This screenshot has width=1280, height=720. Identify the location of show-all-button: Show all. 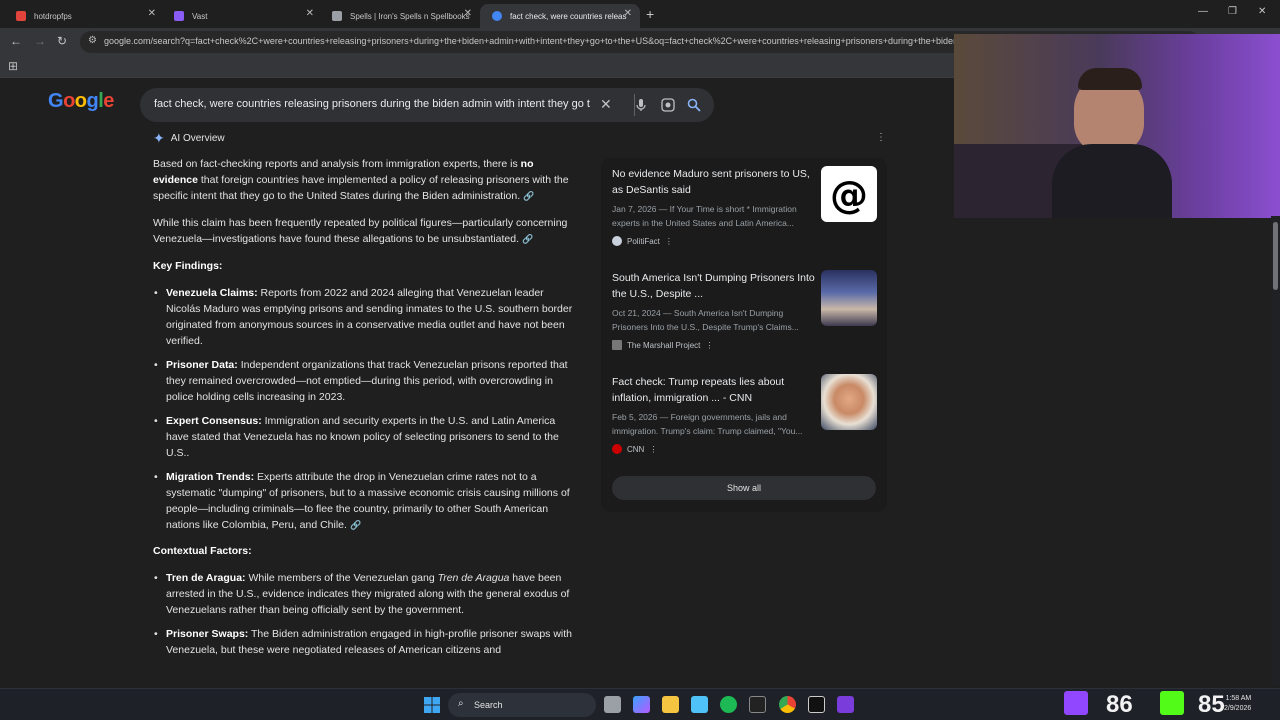
(744, 488).